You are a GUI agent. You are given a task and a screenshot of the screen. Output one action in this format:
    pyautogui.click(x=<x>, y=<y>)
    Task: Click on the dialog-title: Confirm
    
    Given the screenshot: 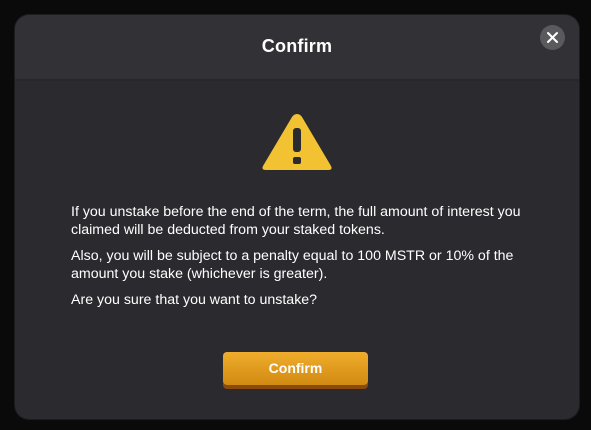 What is the action you would take?
    pyautogui.click(x=297, y=46)
    